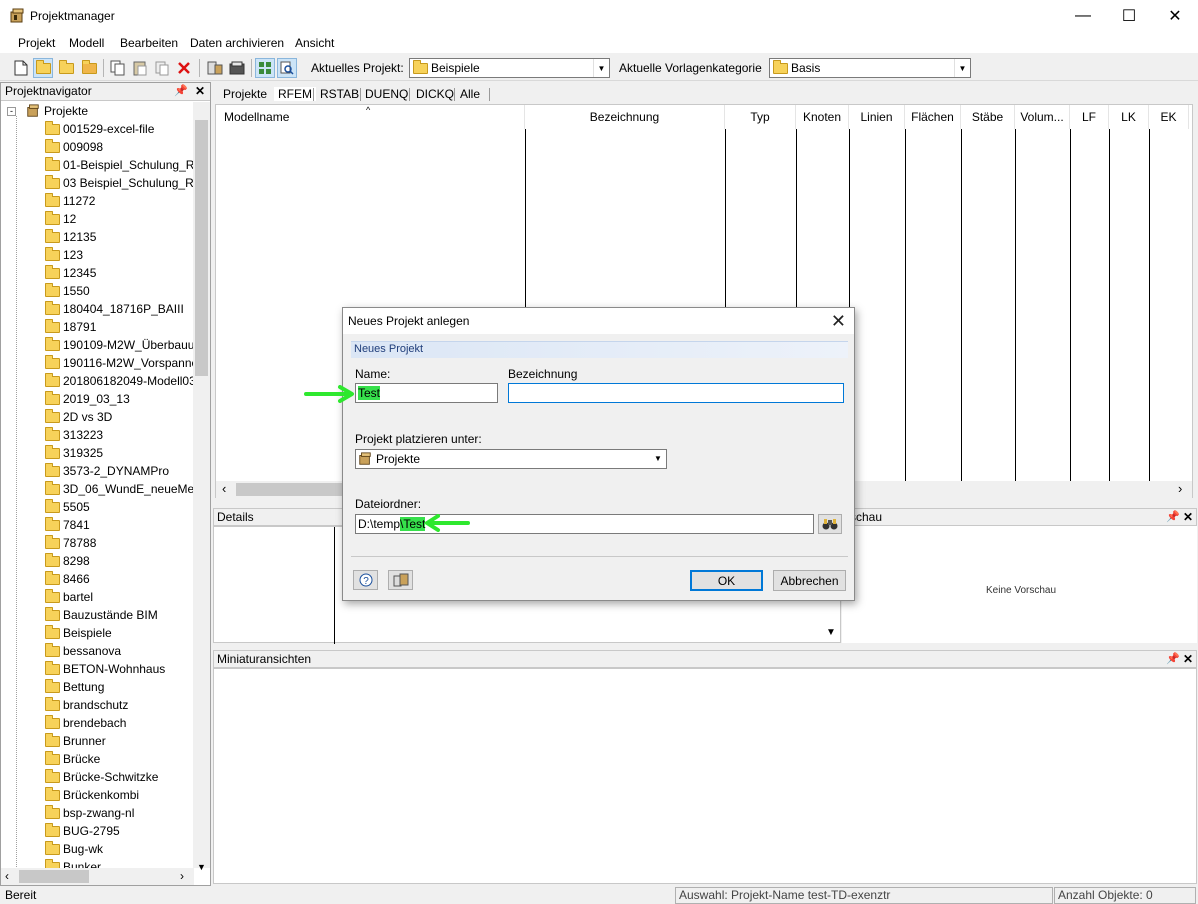 The image size is (1198, 904). What do you see at coordinates (201, 487) in the screenshot?
I see `navigator-vertical-scrollbar: ▼` at bounding box center [201, 487].